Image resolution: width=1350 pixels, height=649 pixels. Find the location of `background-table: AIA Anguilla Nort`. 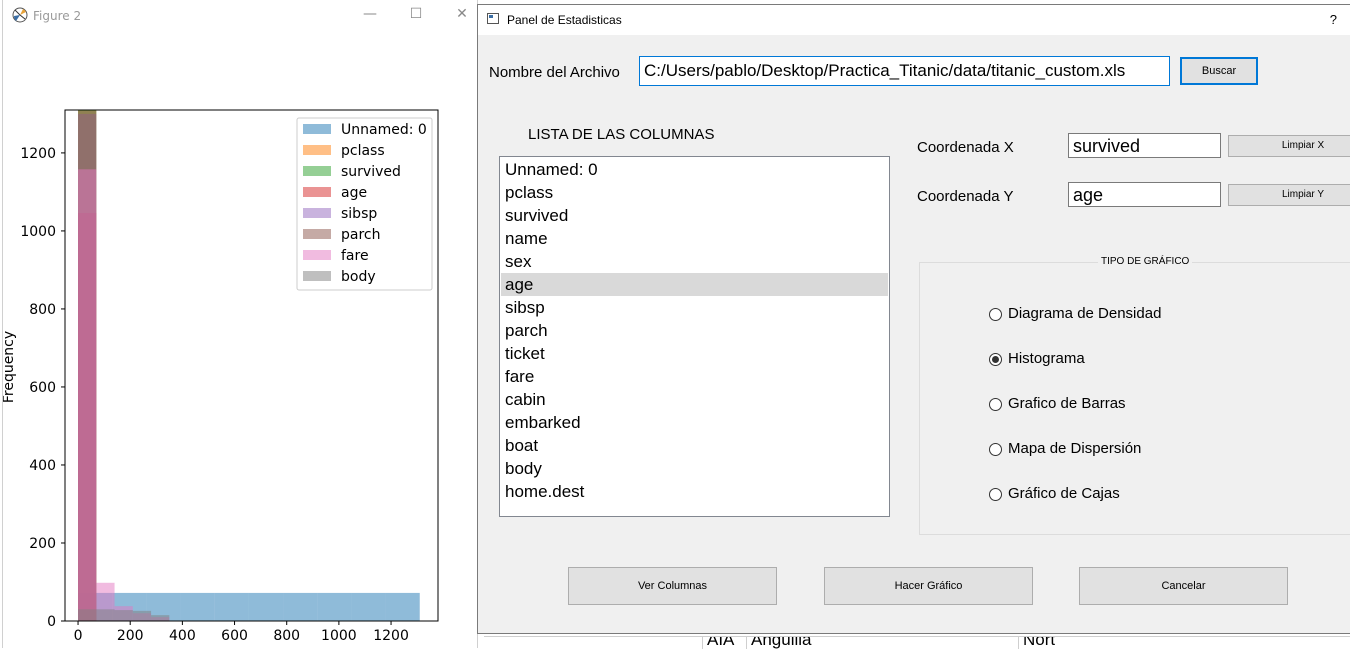

background-table: AIA Anguilla Nort is located at coordinates (917, 642).